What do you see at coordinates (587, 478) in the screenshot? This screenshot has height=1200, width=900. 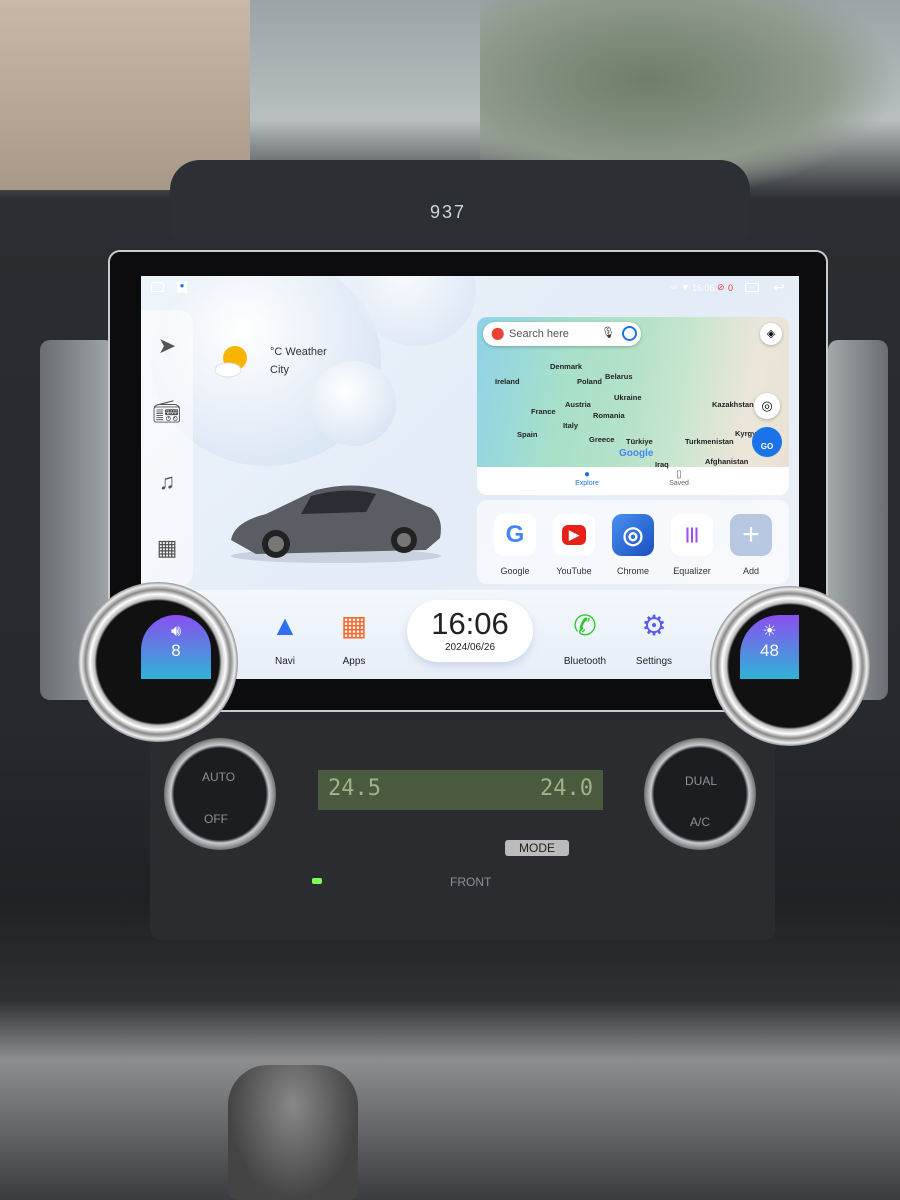 I see `tab-explore: ● Explore` at bounding box center [587, 478].